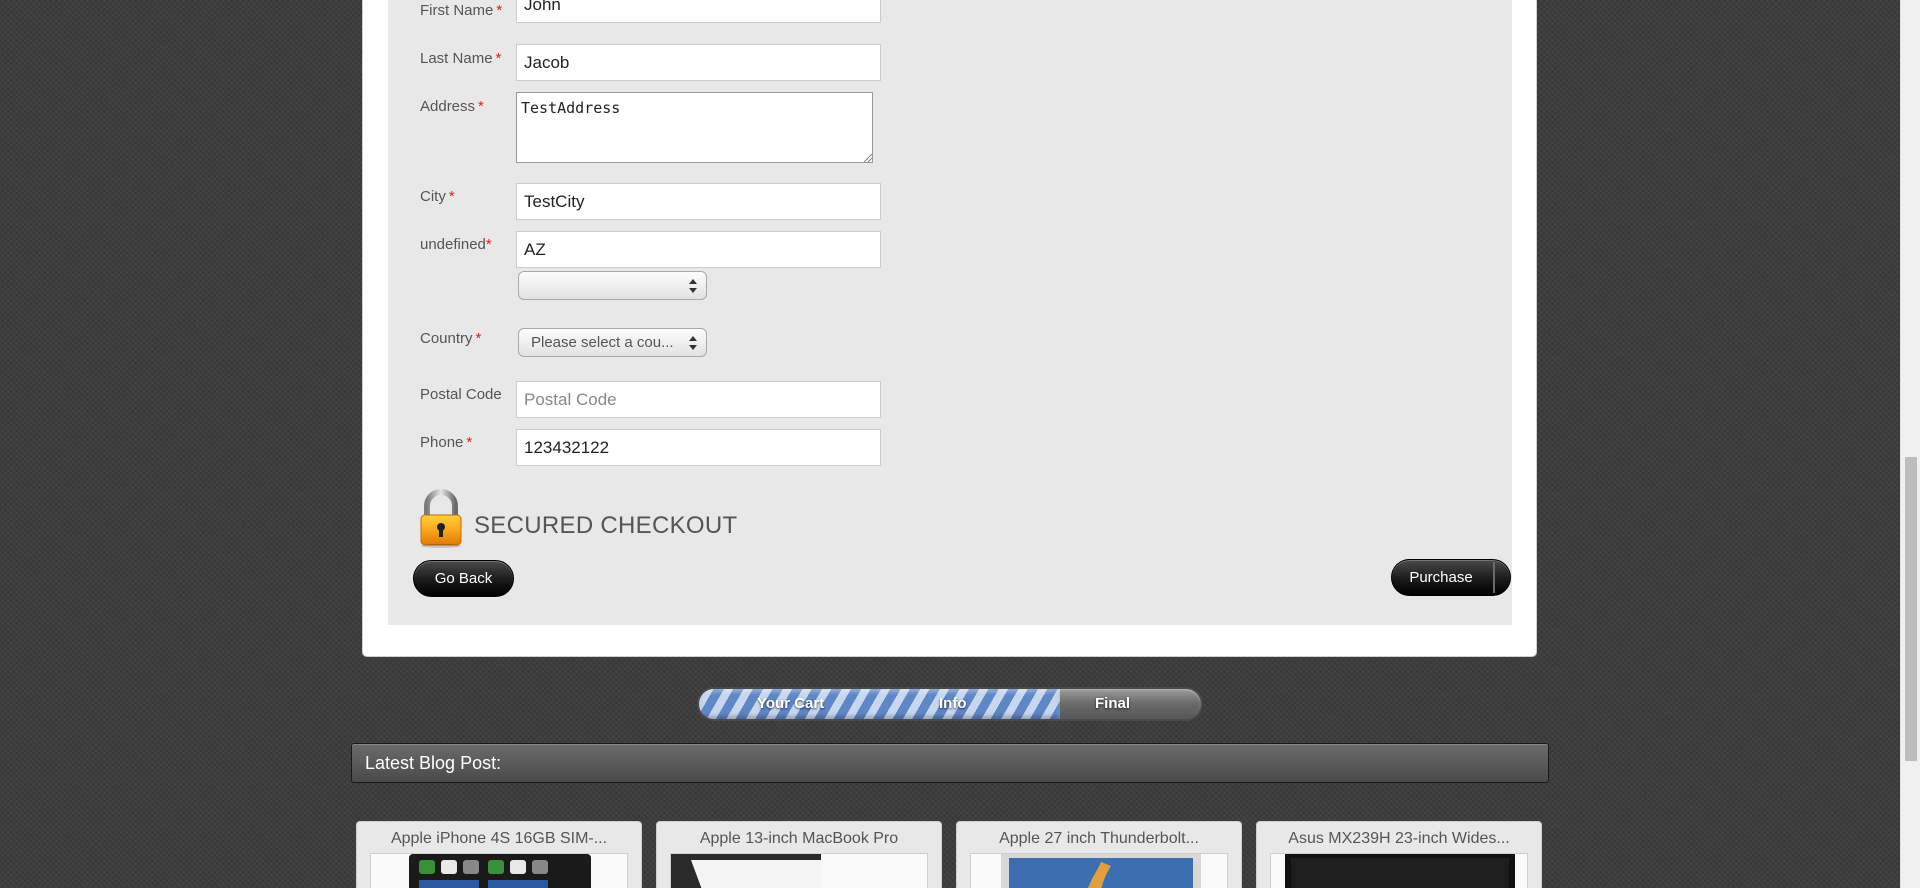 The height and width of the screenshot is (888, 1920). I want to click on state-select, so click(612, 285).